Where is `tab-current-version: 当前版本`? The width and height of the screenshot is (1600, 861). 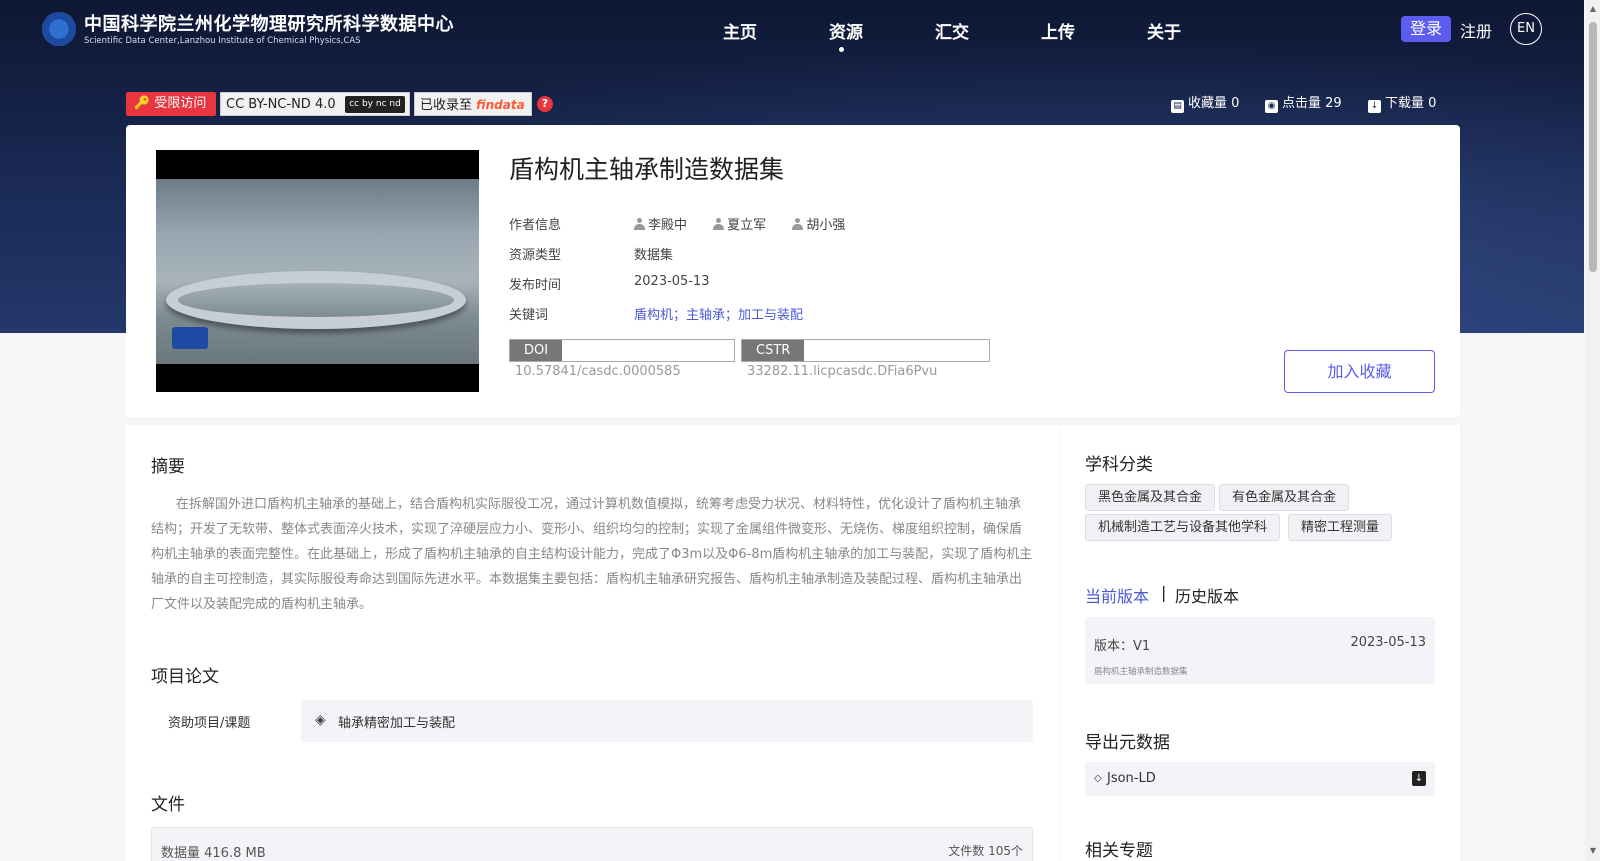 tab-current-version: 当前版本 is located at coordinates (1117, 595).